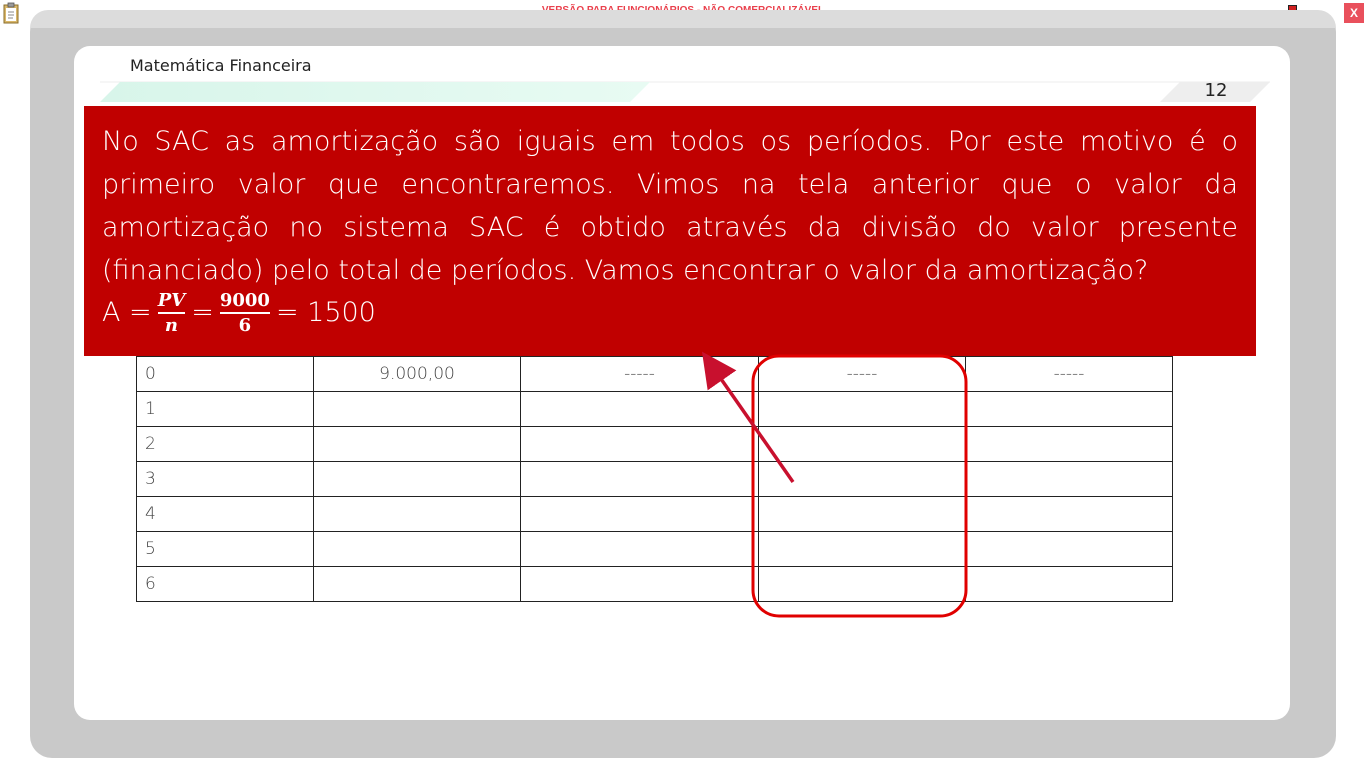 The height and width of the screenshot is (768, 1366). Describe the element at coordinates (325, 313) in the screenshot. I see `formula-result: = 1500` at that location.